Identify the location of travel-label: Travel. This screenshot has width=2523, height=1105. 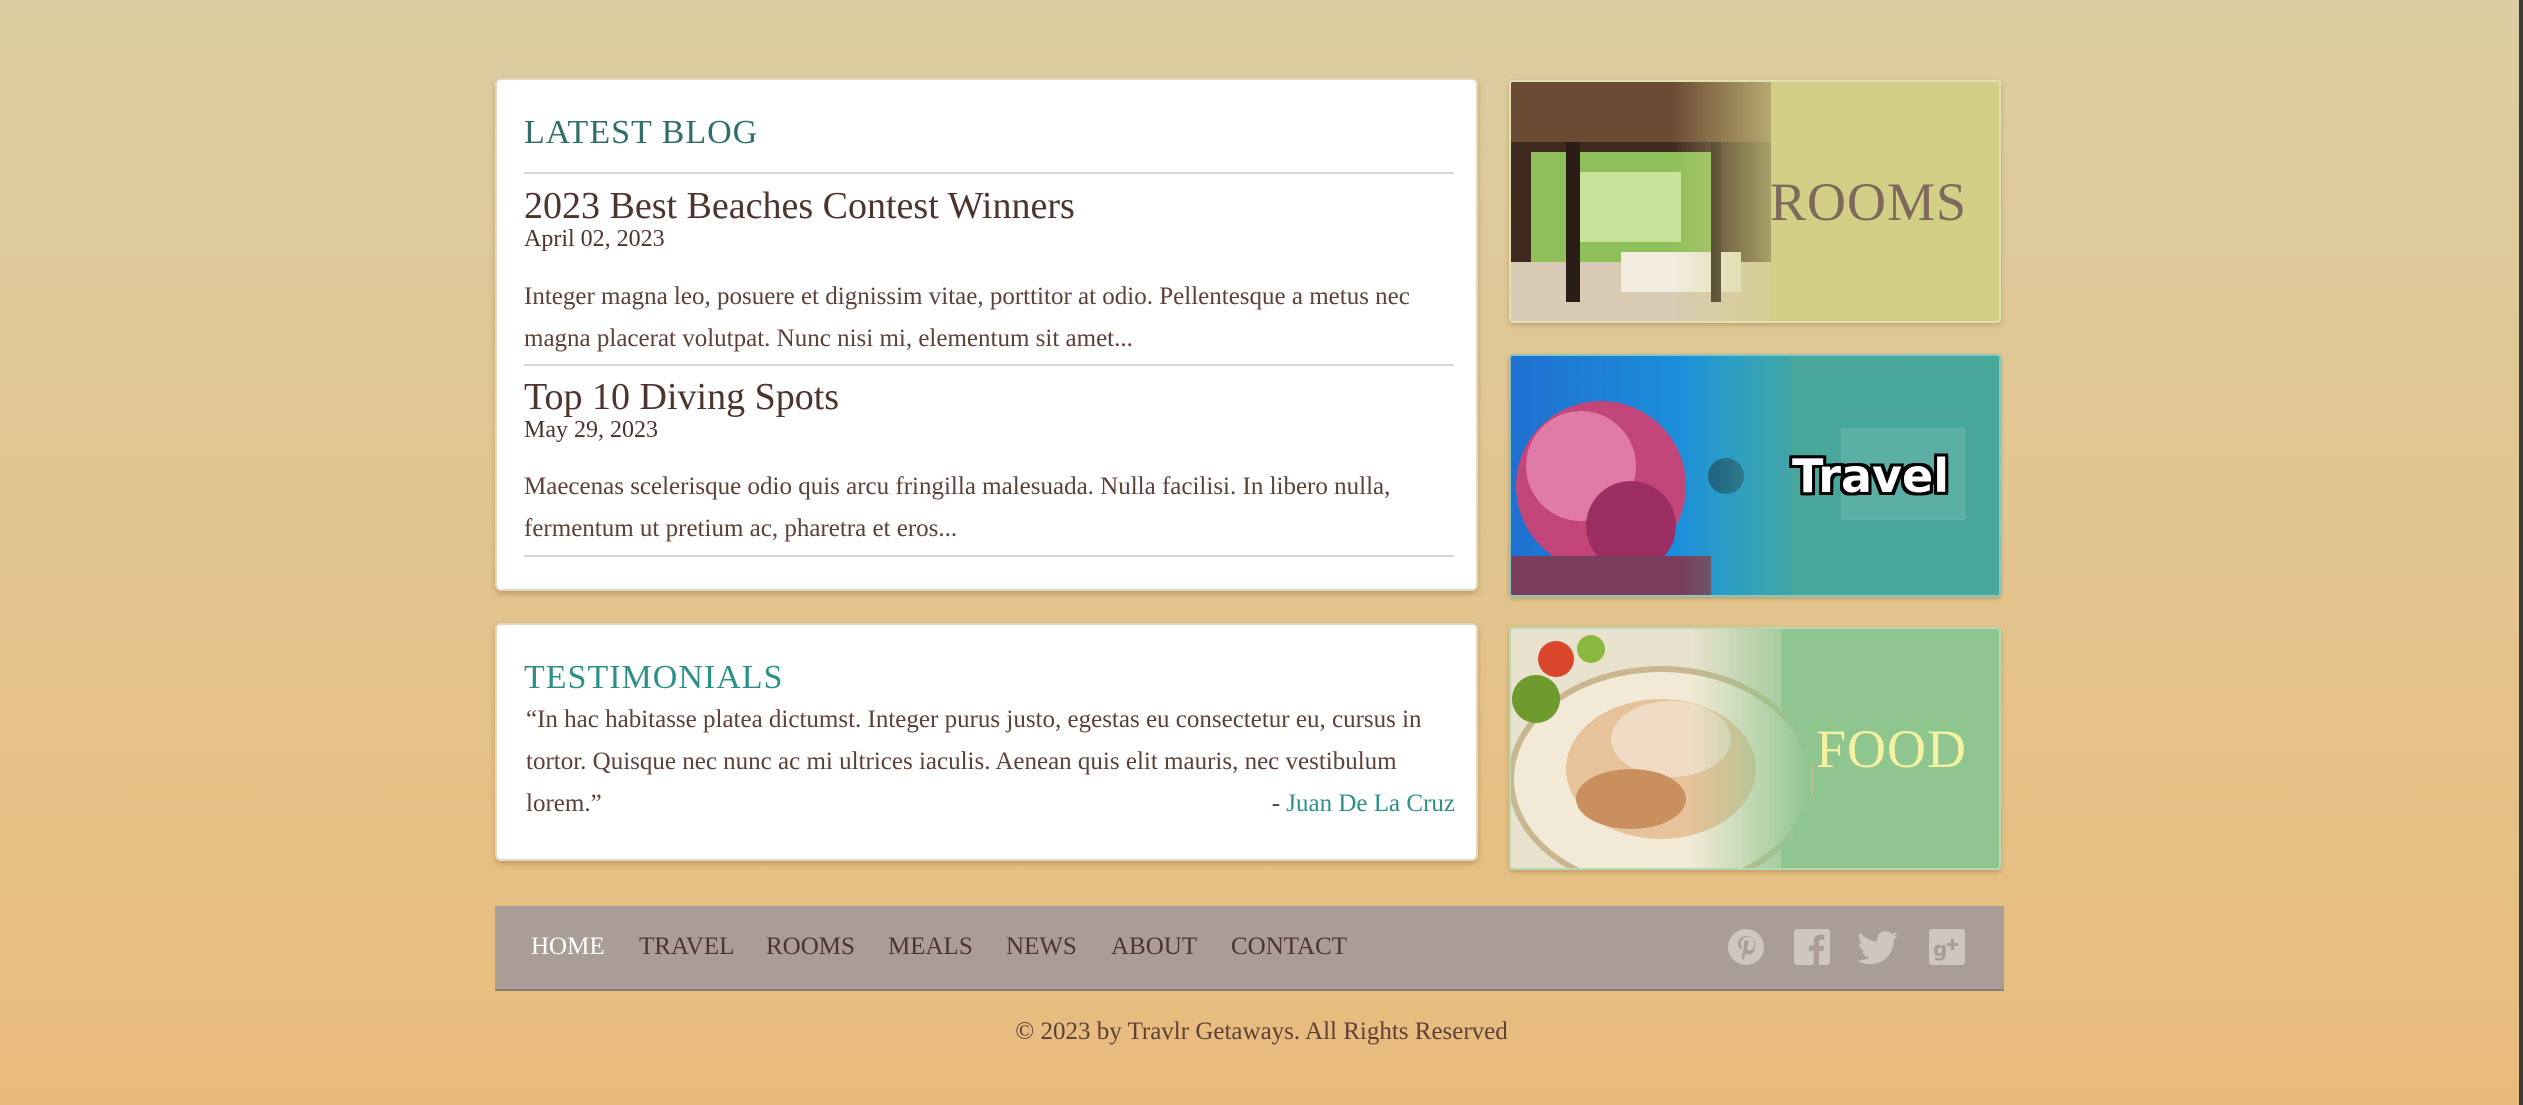
(1870, 475).